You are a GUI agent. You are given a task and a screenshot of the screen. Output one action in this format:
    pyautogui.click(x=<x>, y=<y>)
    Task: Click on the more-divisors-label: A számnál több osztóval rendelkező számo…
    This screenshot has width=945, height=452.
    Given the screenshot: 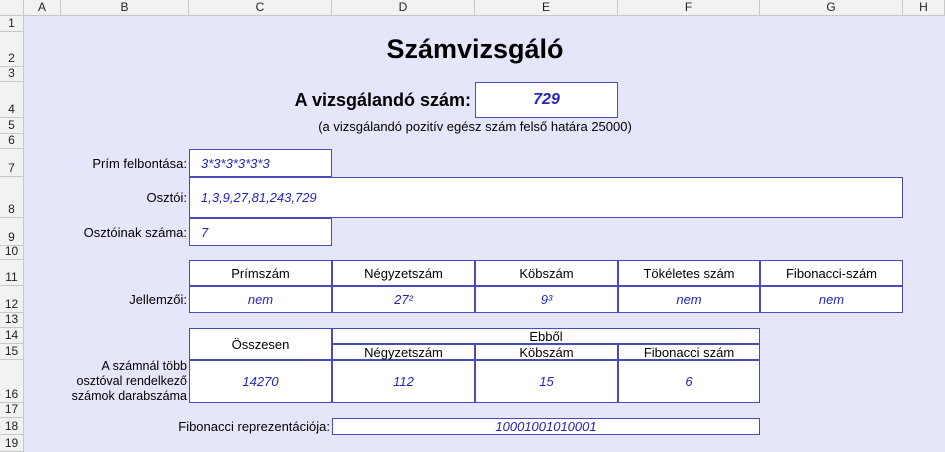 What is the action you would take?
    pyautogui.click(x=129, y=381)
    